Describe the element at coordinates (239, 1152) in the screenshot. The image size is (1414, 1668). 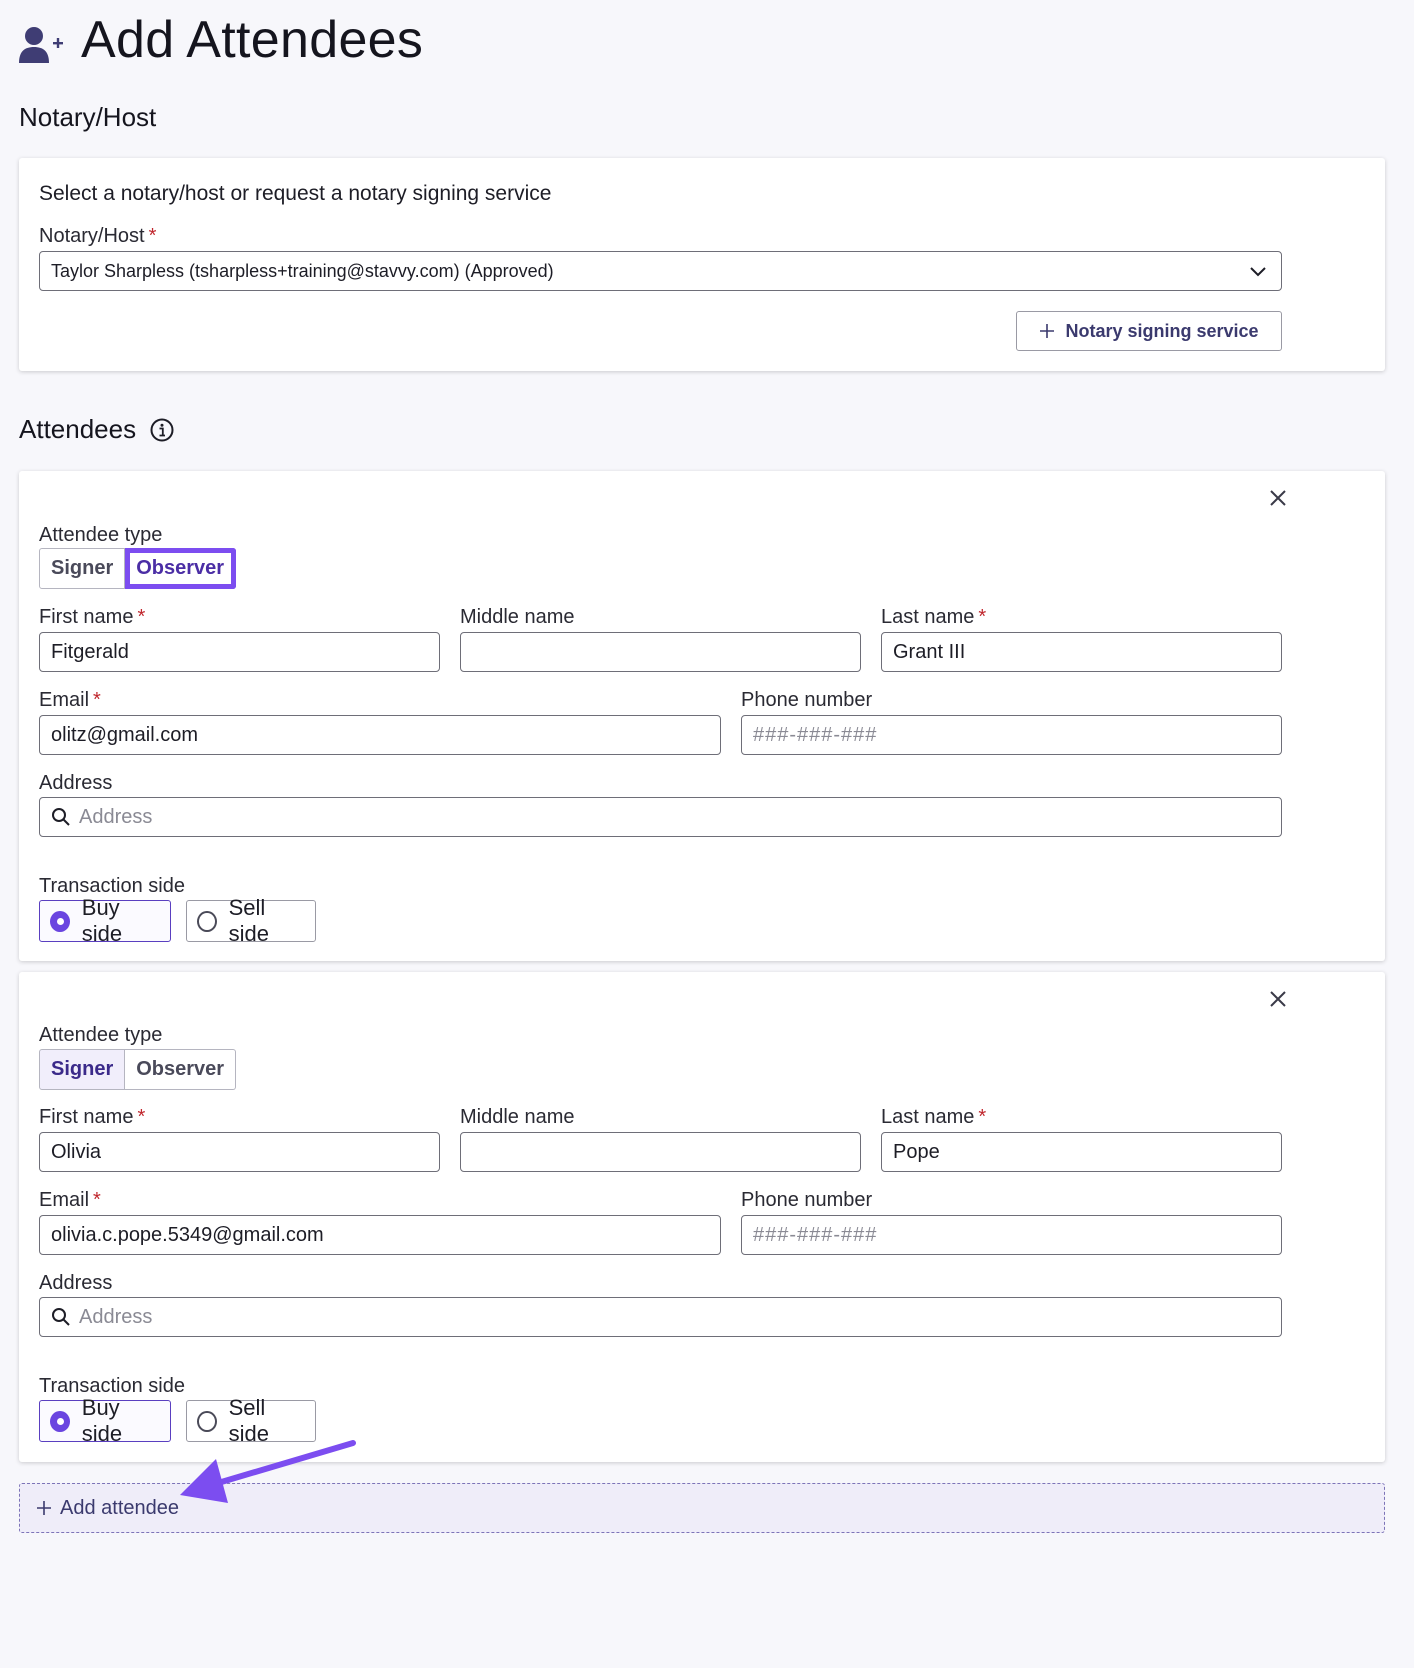
I see `first-name-input: Olivia` at that location.